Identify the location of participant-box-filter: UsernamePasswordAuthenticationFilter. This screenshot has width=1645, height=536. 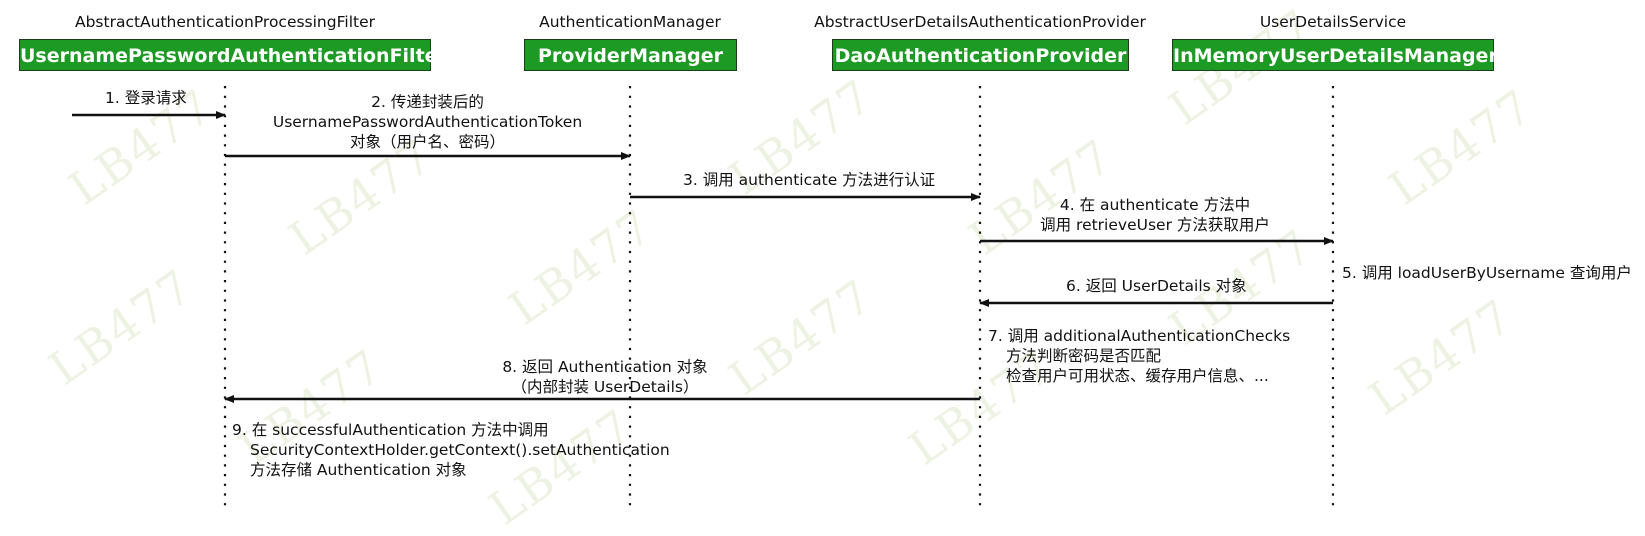
(233, 55).